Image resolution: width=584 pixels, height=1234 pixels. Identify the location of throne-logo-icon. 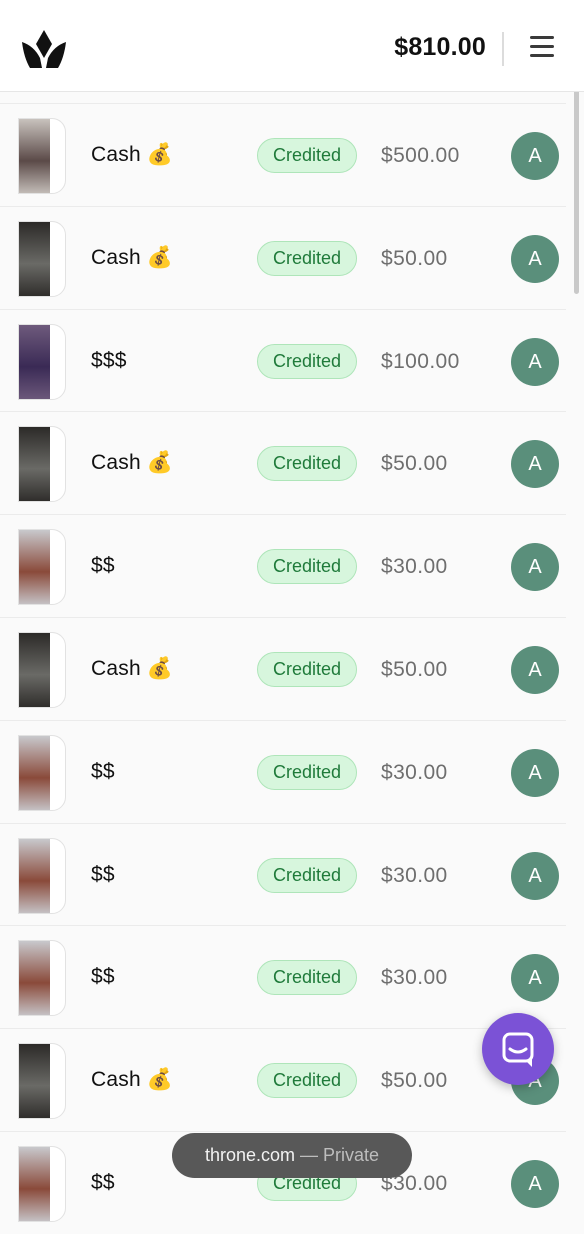
(44, 49).